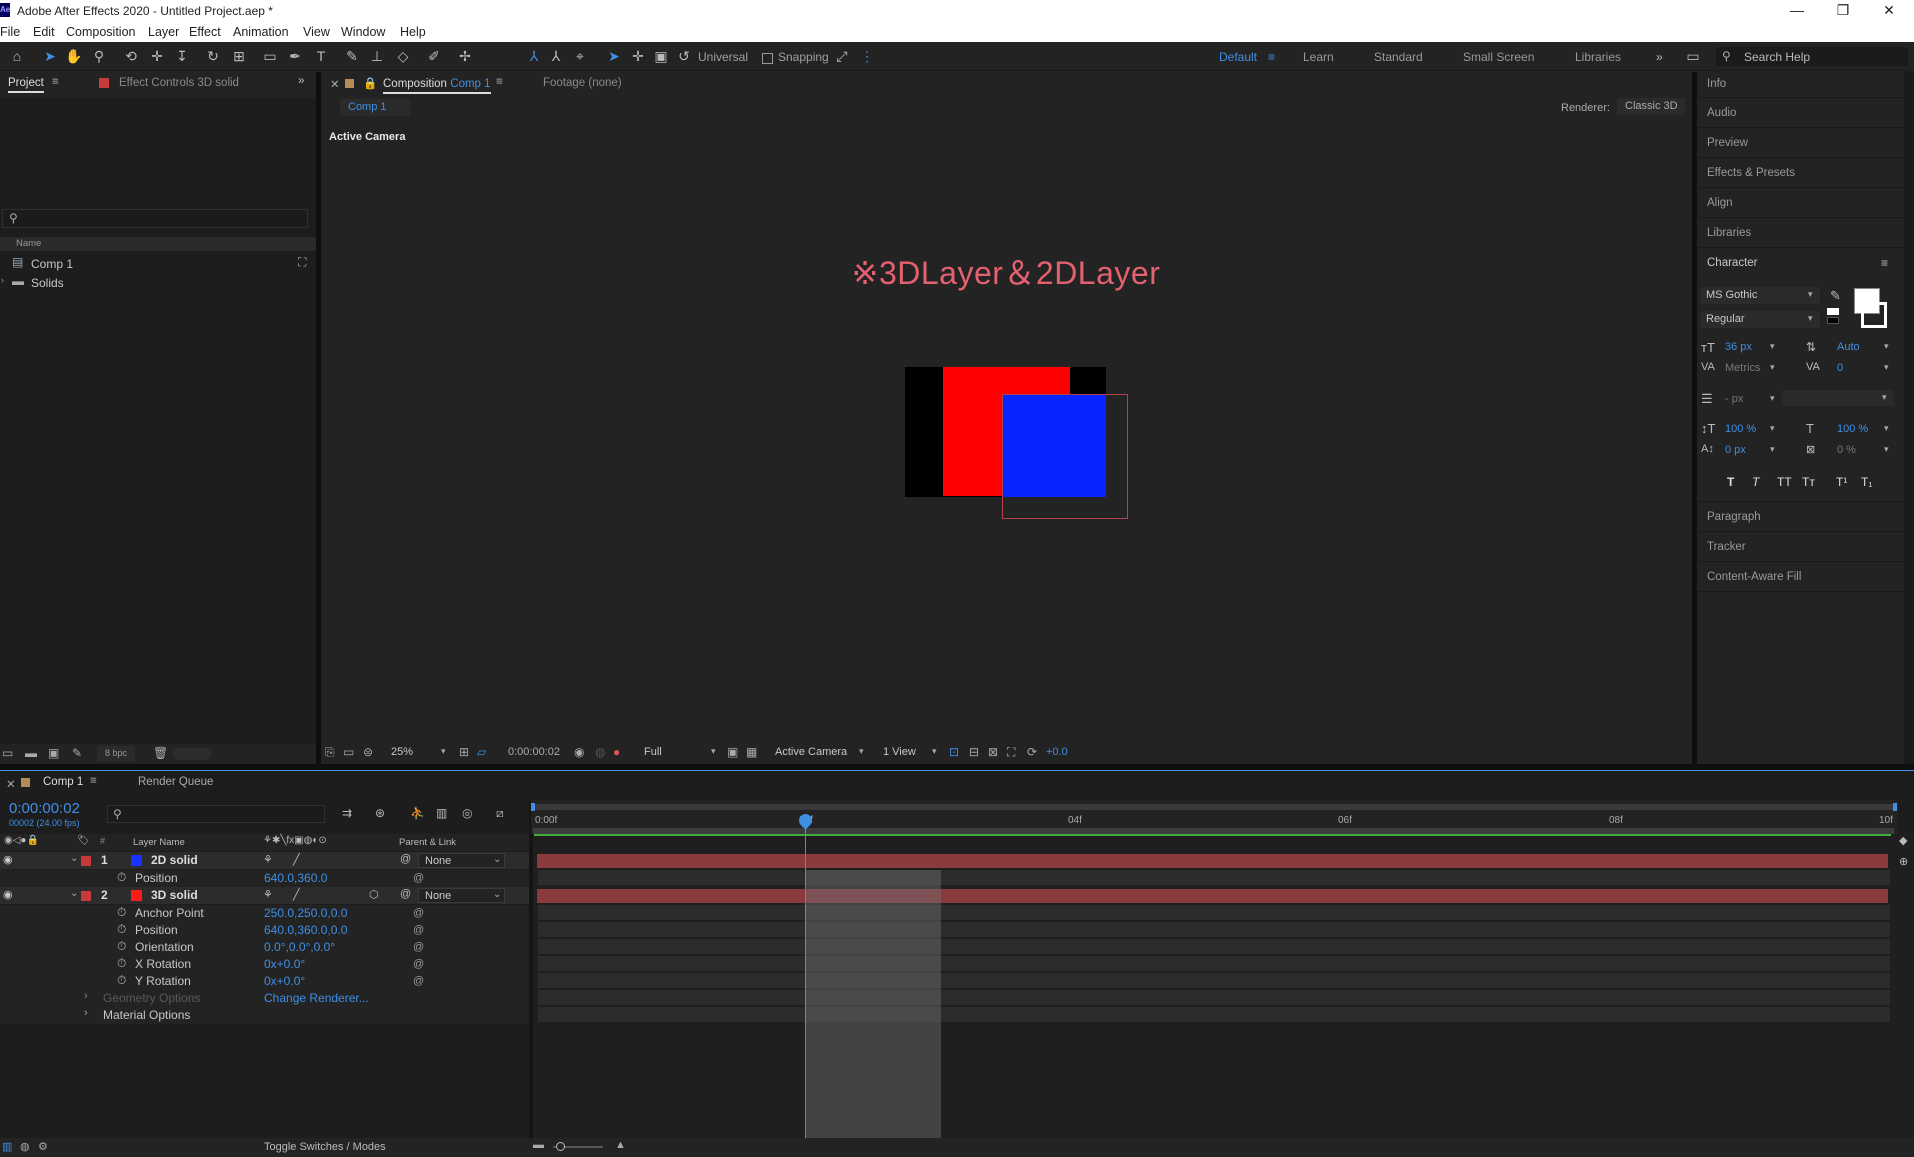  Describe the element at coordinates (380, 813) in the screenshot. I see `draft-3d-icon: ⊛` at that location.